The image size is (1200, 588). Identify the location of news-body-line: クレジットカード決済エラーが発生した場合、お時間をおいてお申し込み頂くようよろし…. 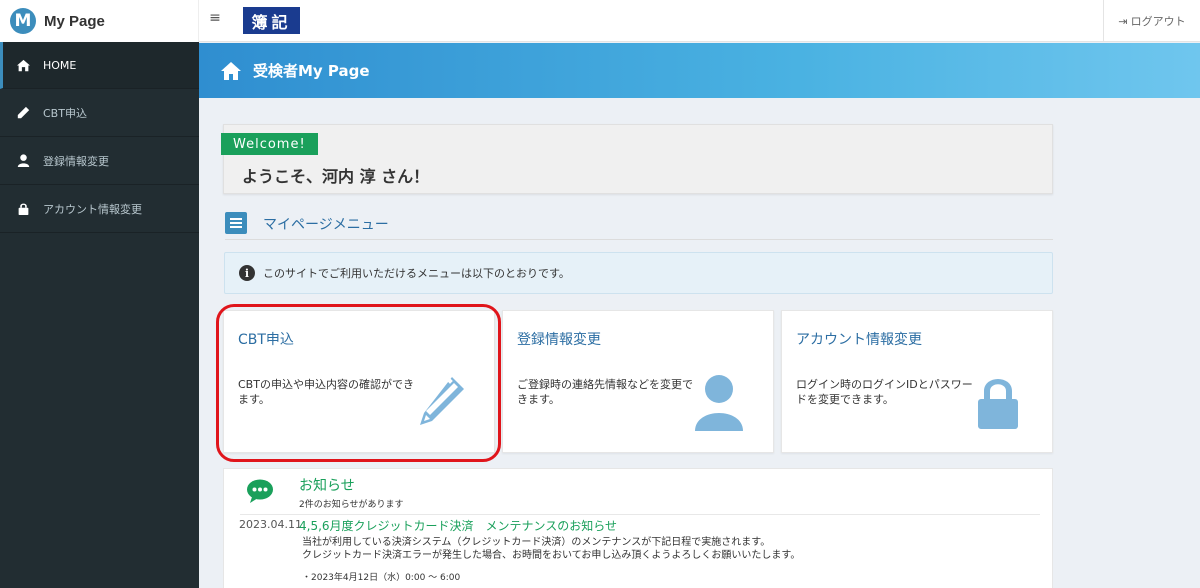
(551, 555).